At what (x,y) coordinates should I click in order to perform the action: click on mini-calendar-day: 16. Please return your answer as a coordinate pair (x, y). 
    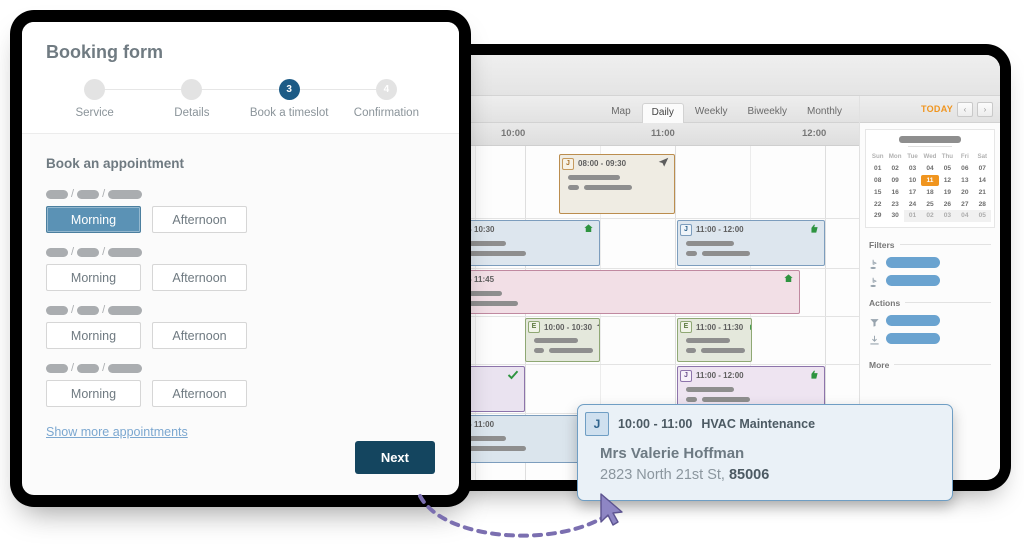
    Looking at the image, I should click on (894, 192).